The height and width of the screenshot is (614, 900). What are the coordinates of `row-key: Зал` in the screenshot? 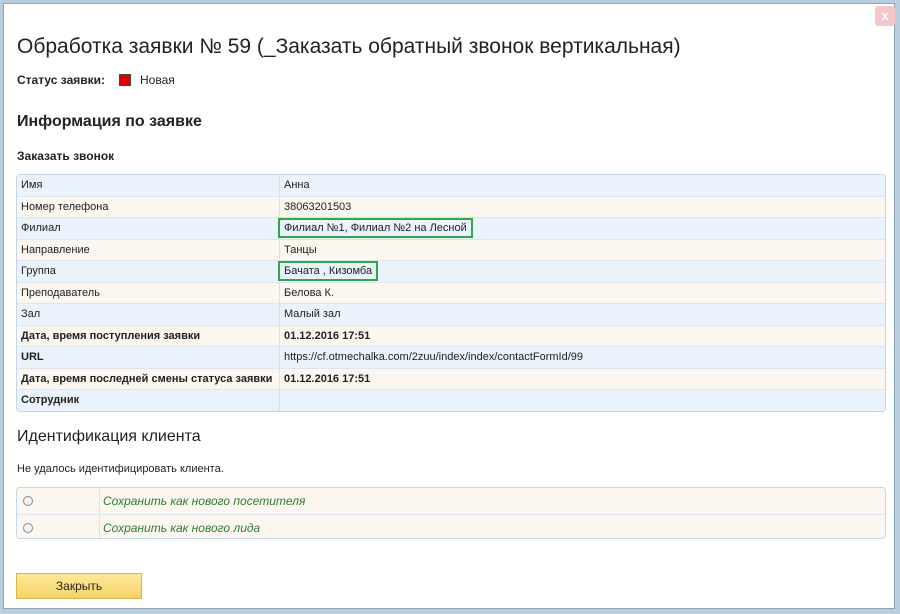 It's located at (148, 315).